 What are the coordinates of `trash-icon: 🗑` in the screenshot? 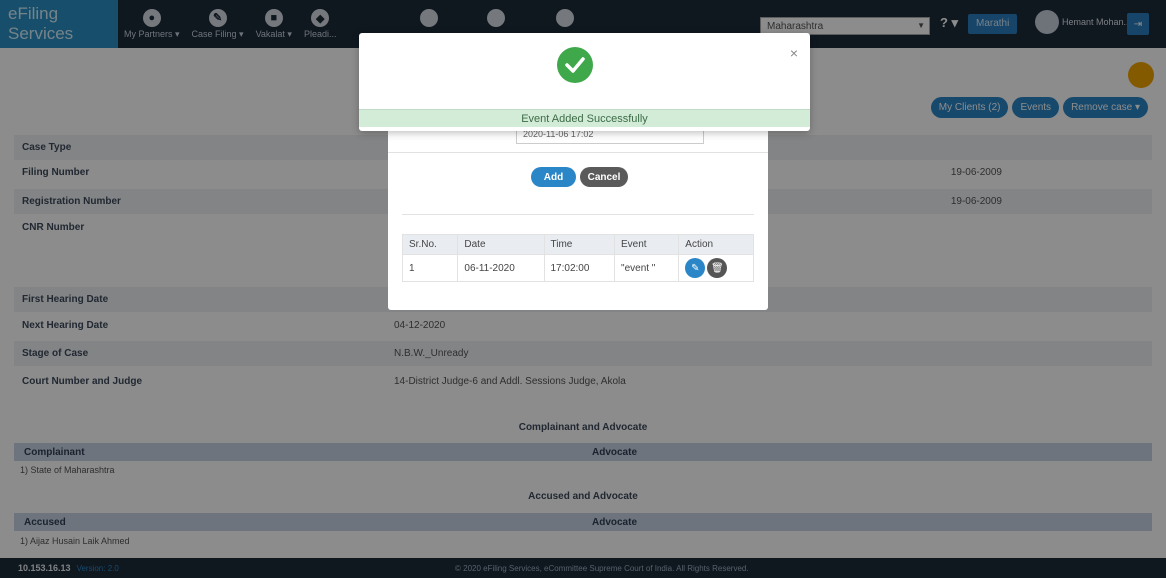 It's located at (717, 268).